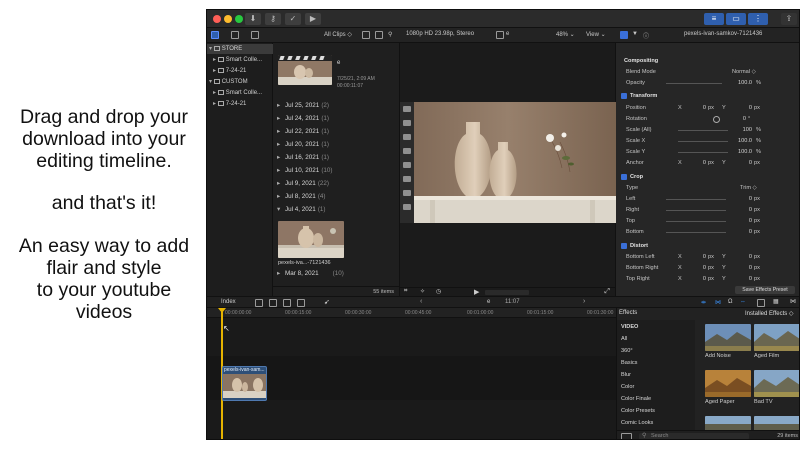 The height and width of the screenshot is (450, 800). I want to click on effect-thumbnail-add-noise, so click(728, 337).